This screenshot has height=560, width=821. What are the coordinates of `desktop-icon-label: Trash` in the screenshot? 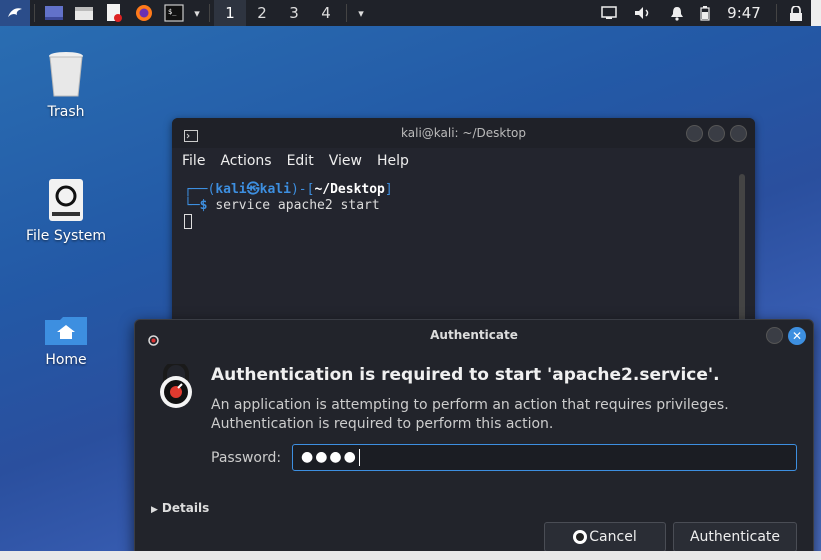 It's located at (66, 112).